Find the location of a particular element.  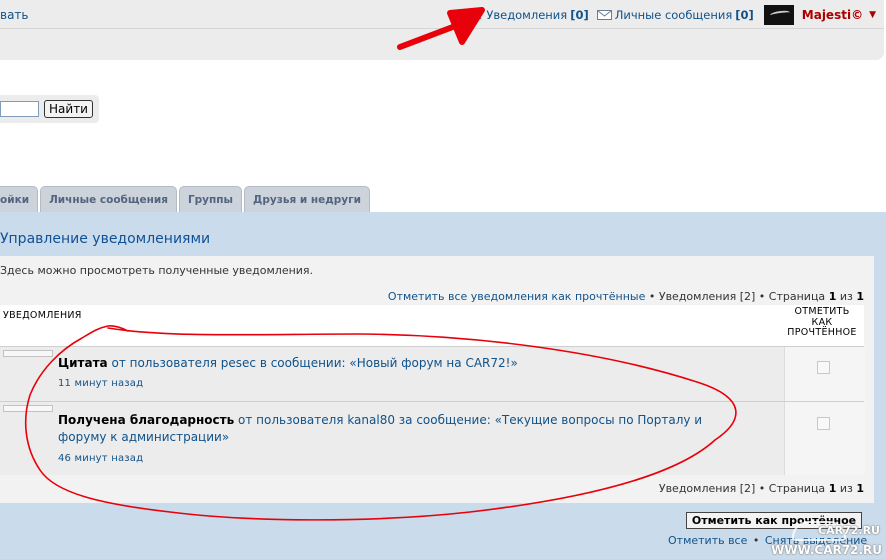

bell-icon is located at coordinates (476, 14).